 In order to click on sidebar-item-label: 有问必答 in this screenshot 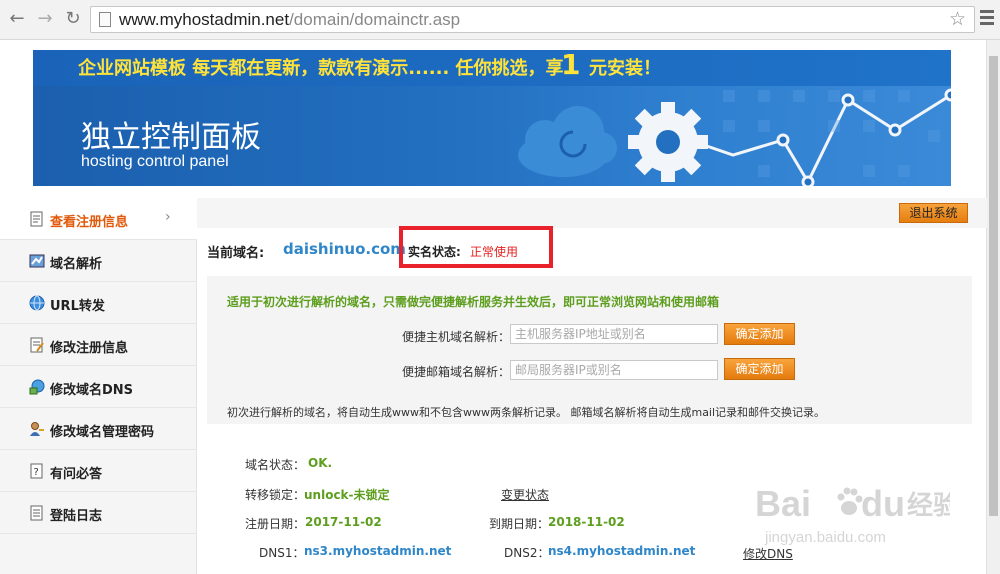, I will do `click(76, 474)`.